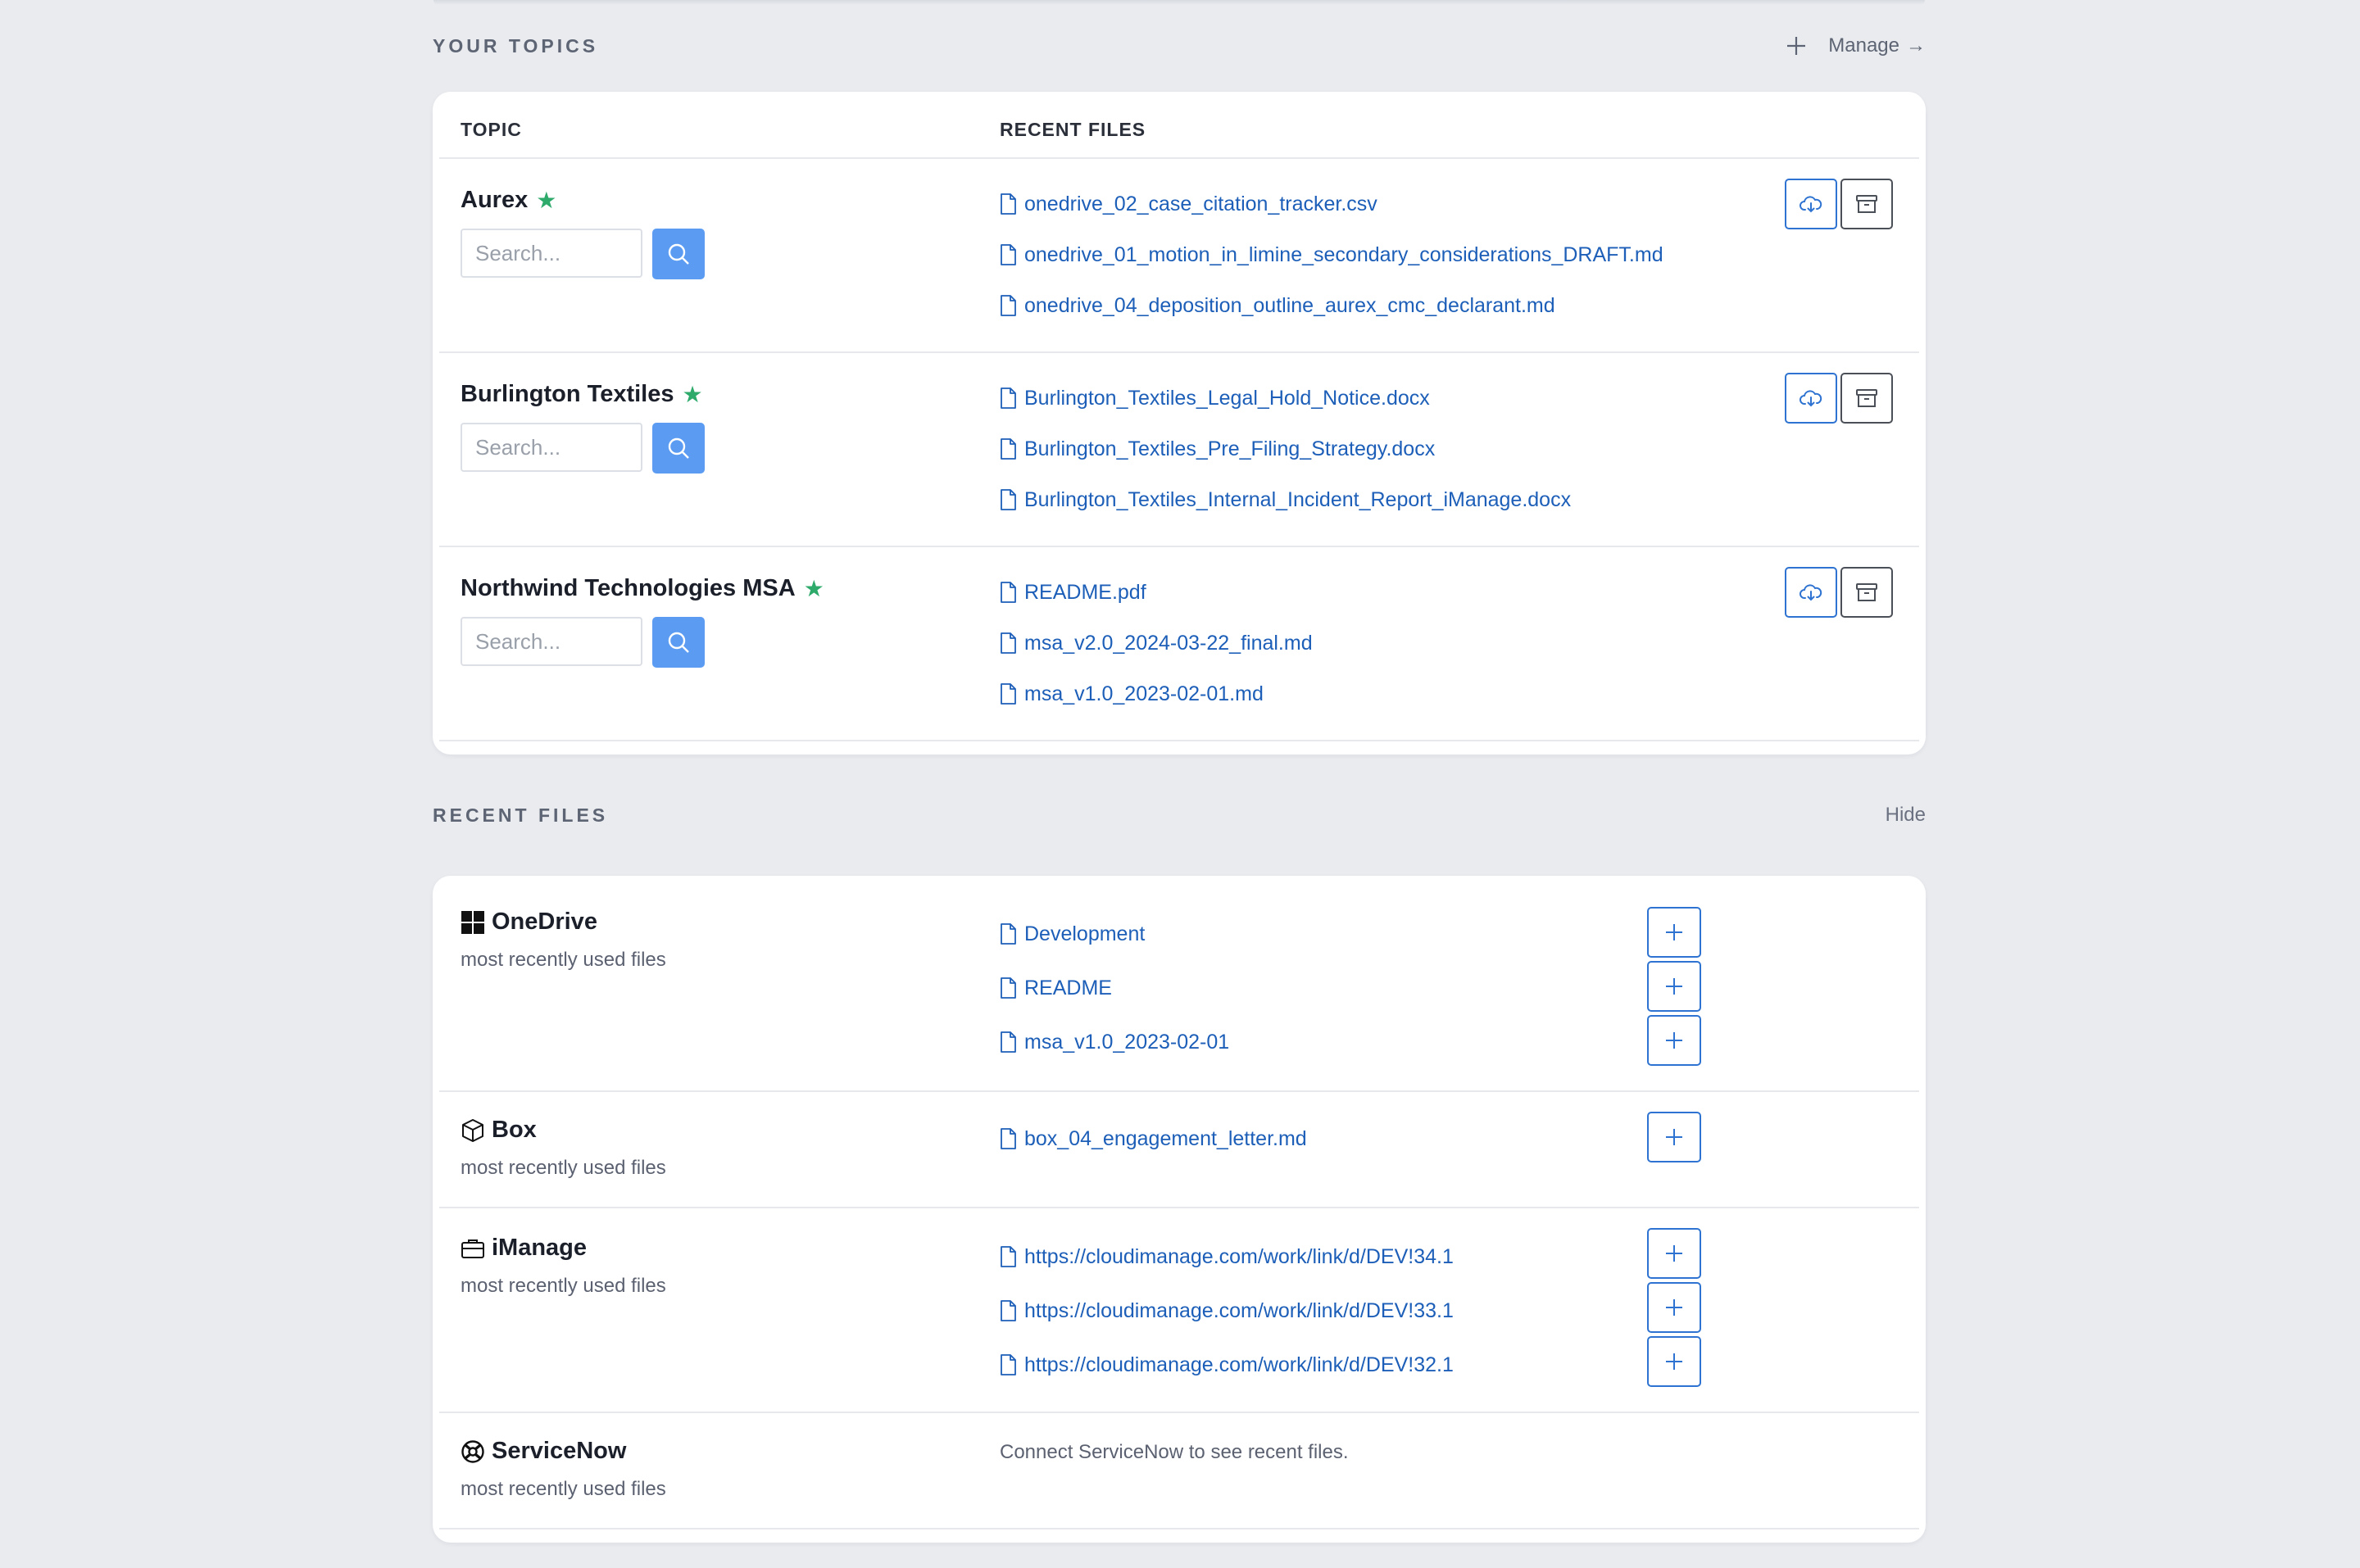 Image resolution: width=2360 pixels, height=1568 pixels. What do you see at coordinates (719, 449) in the screenshot?
I see `topic-cell: Burlington Textiles ★` at bounding box center [719, 449].